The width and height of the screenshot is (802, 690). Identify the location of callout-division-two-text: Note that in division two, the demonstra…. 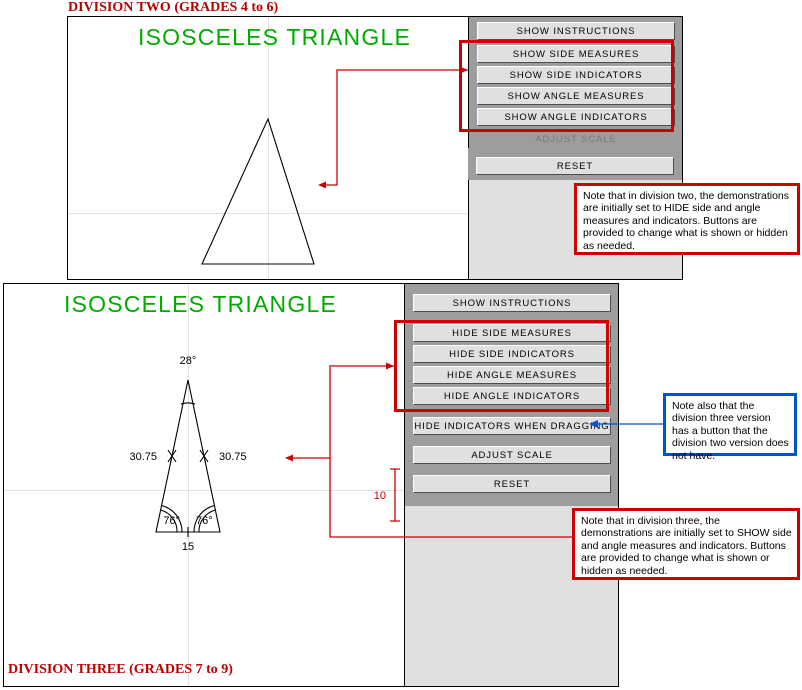
(686, 221).